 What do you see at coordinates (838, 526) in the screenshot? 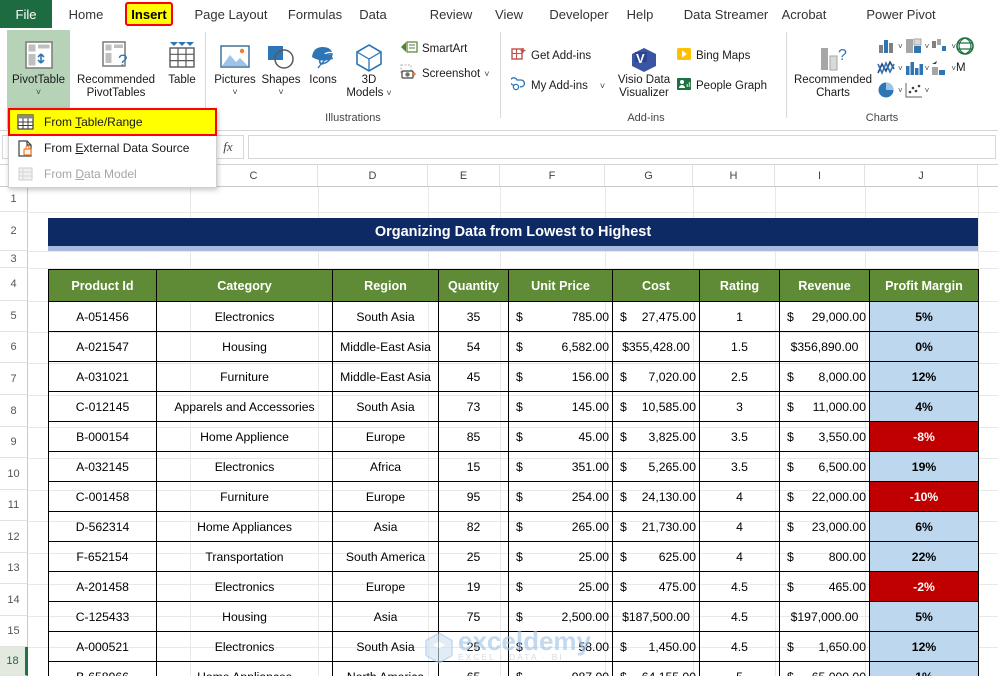
I see `amount-value: 23,000.00` at bounding box center [838, 526].